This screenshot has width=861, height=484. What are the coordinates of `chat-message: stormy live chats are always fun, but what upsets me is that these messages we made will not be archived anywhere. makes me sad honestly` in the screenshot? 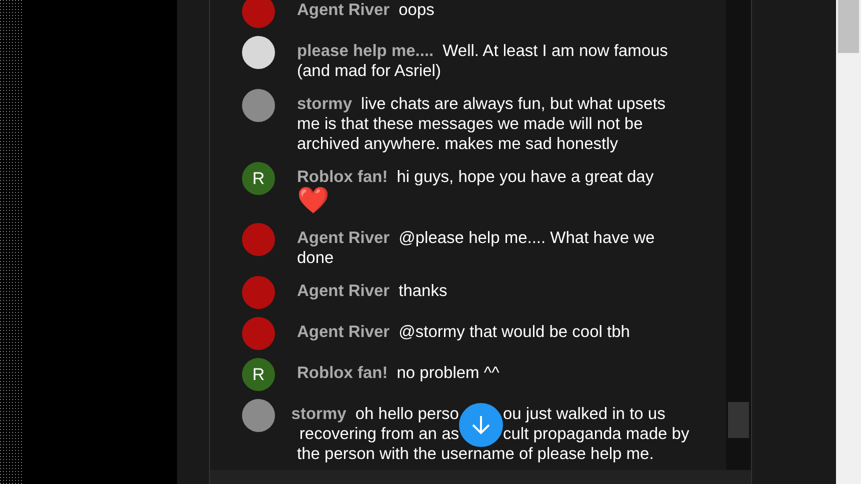 It's located at (482, 124).